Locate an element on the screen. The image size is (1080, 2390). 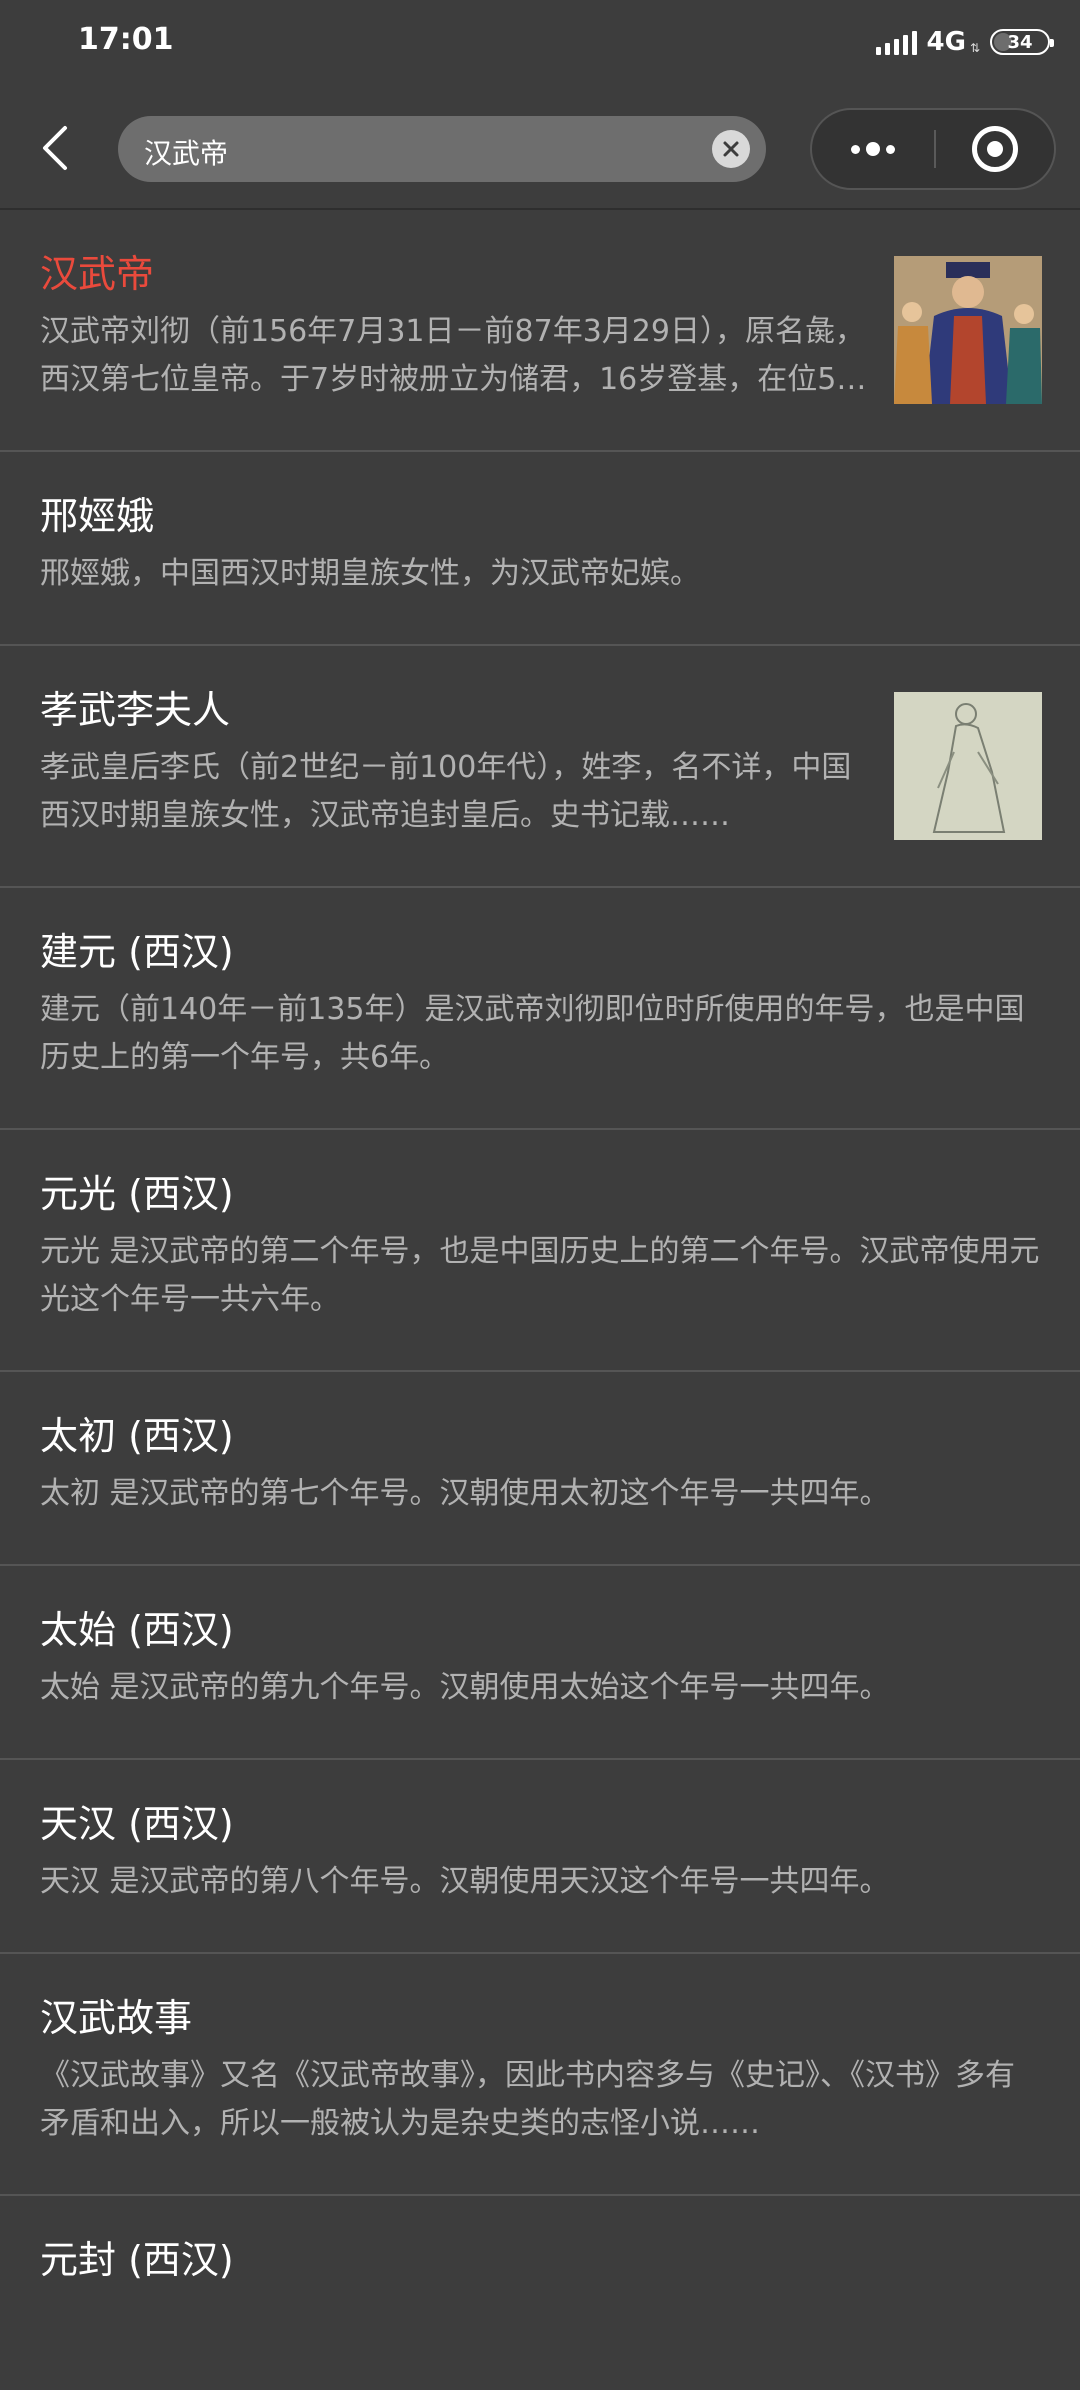
data-arrows-icon: ⇅ is located at coordinates (974, 48).